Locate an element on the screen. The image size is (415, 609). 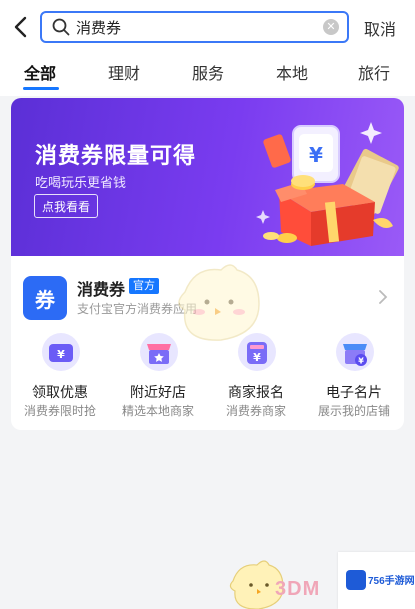
banner-title: 消费券限量可得 is located at coordinates (116, 155).